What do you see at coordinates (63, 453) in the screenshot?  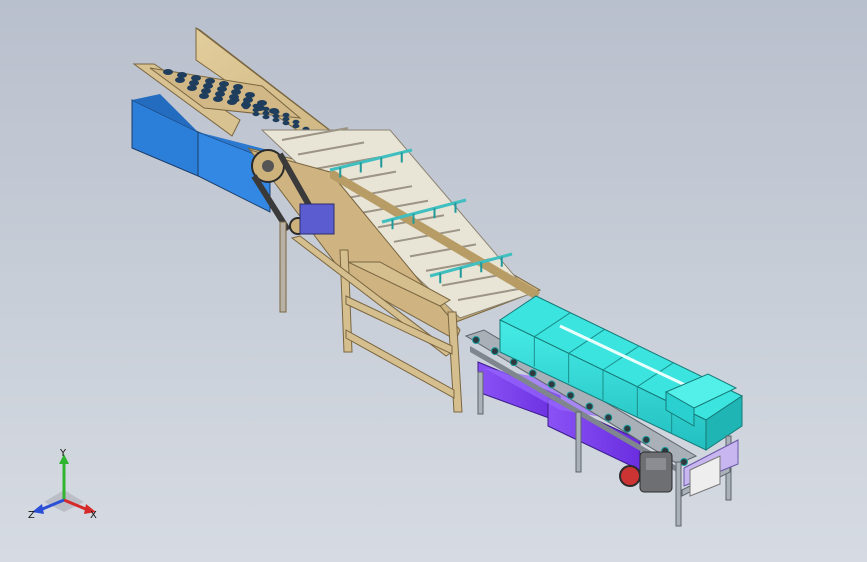 I see `y-axis-label: Y` at bounding box center [63, 453].